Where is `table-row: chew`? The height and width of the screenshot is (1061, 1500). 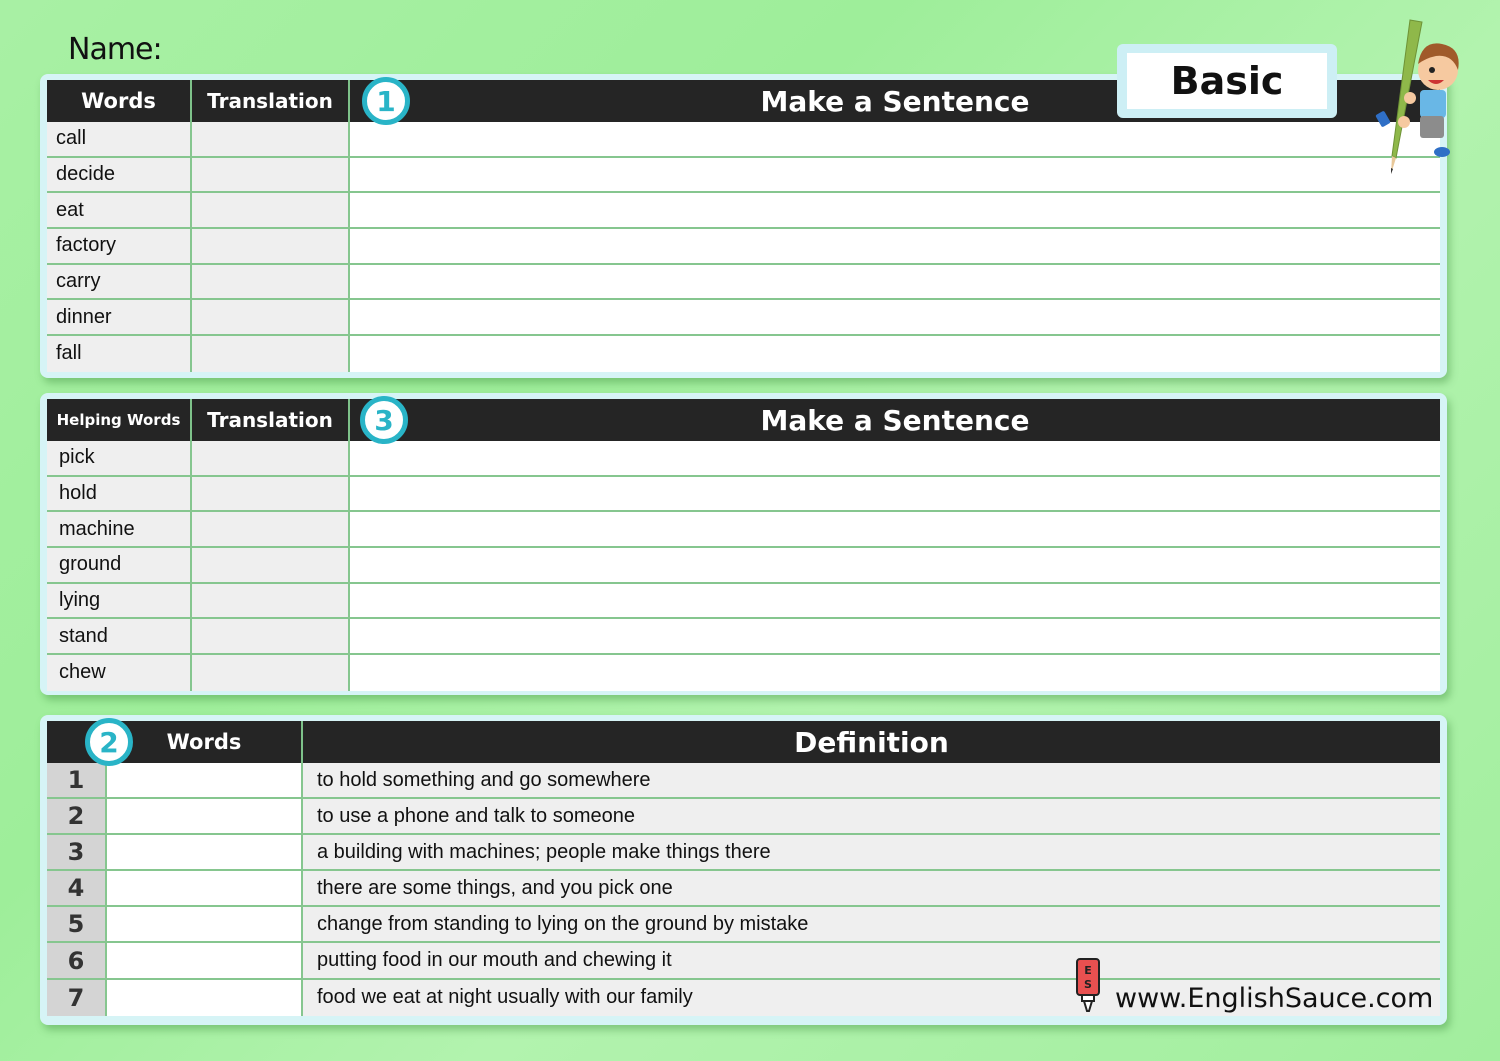 table-row: chew is located at coordinates (743, 673).